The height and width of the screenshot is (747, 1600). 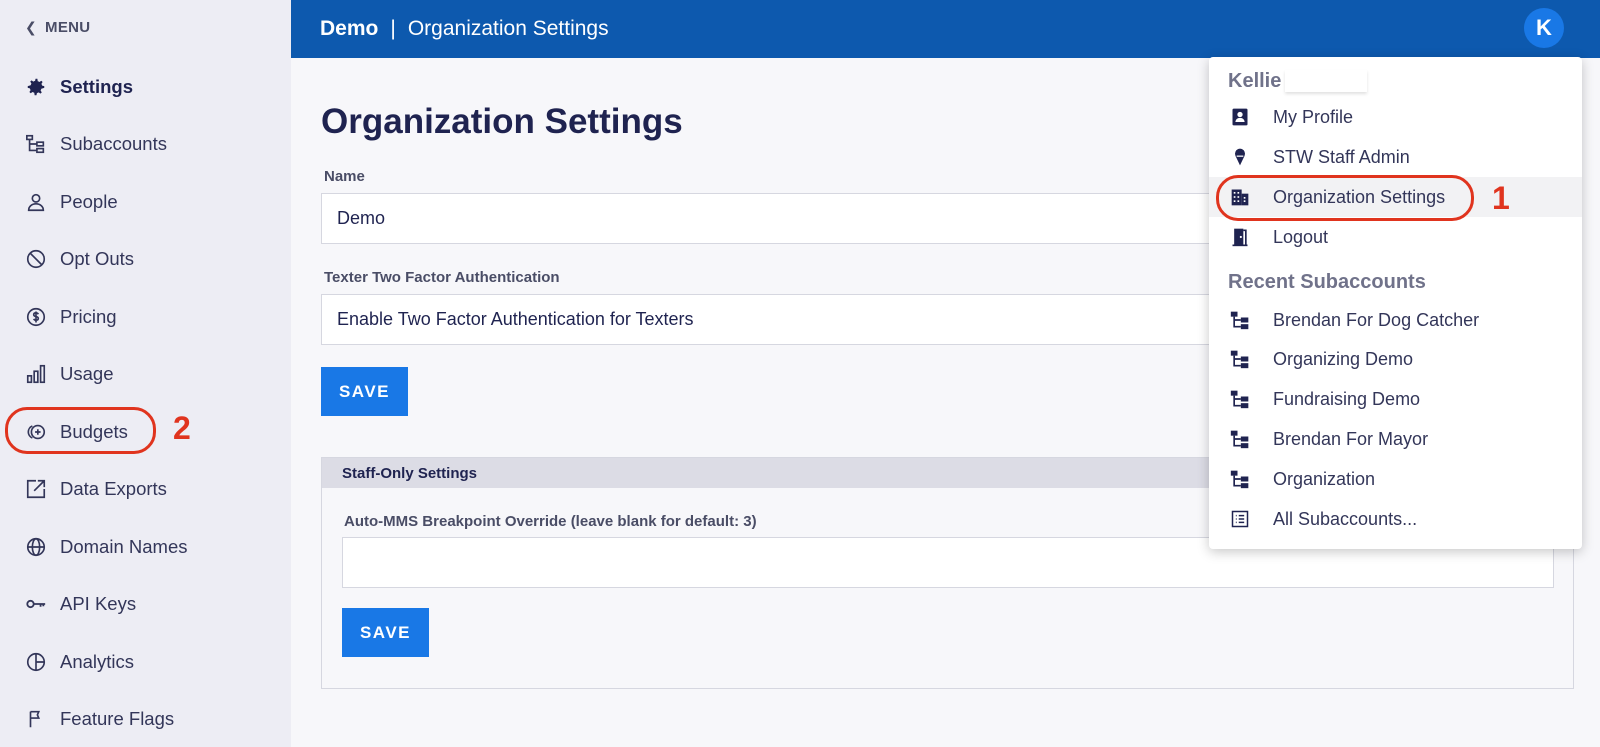 What do you see at coordinates (36, 259) in the screenshot?
I see `block-icon` at bounding box center [36, 259].